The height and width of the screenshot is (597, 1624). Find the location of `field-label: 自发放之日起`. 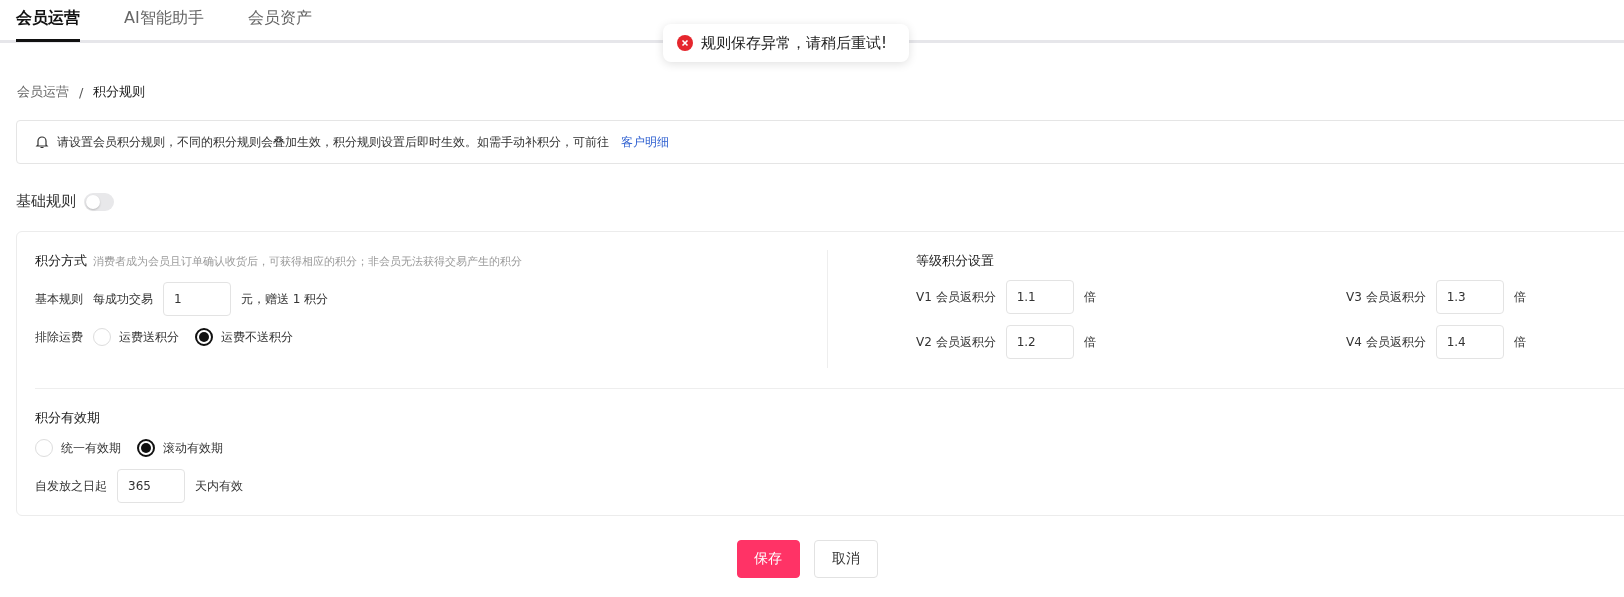

field-label: 自发放之日起 is located at coordinates (71, 486).